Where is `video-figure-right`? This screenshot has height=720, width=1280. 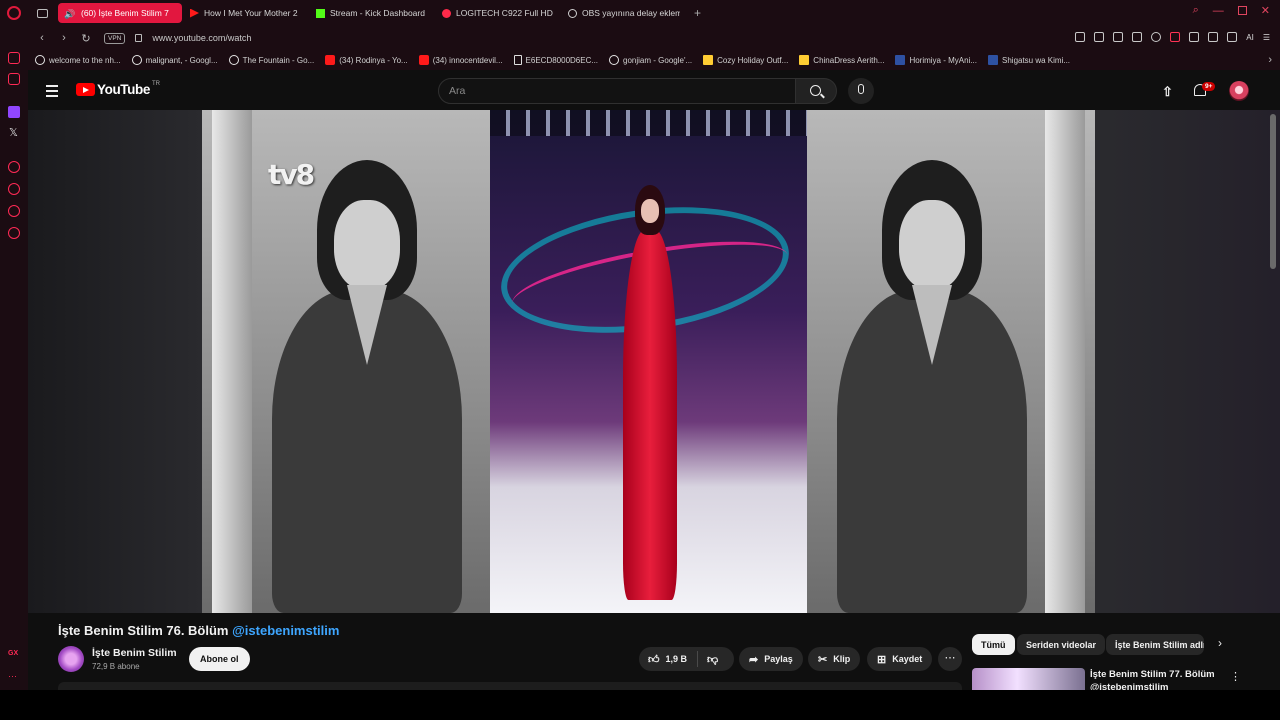 video-figure-right is located at coordinates (932, 386).